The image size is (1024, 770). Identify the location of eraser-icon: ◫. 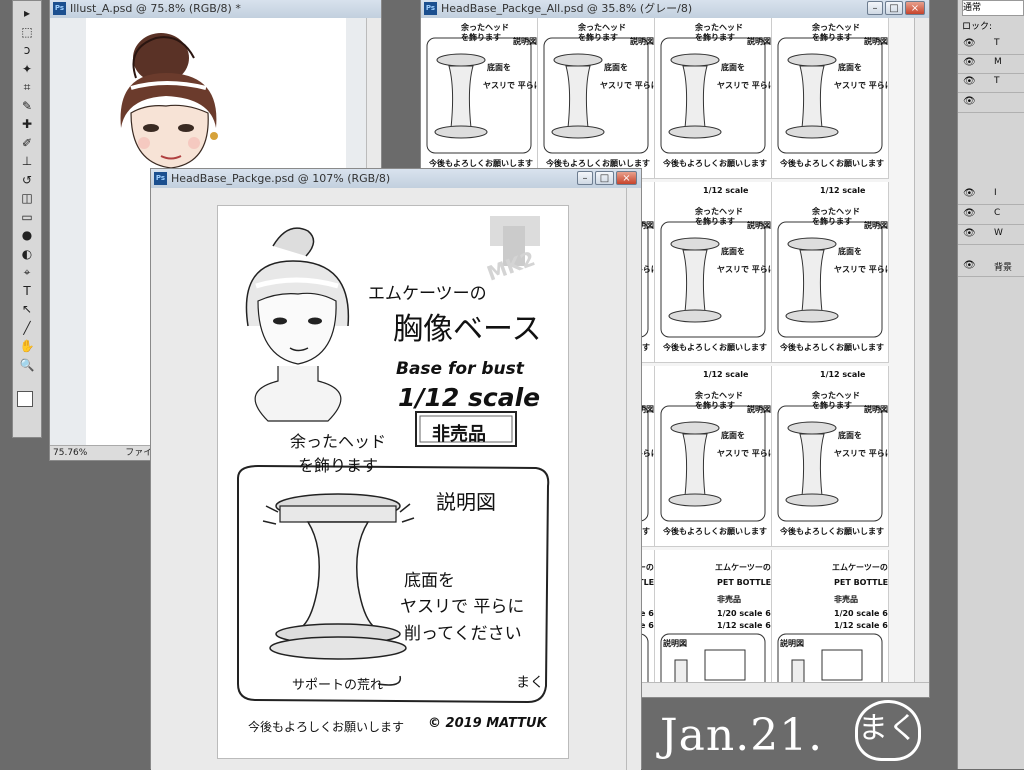
(27, 198).